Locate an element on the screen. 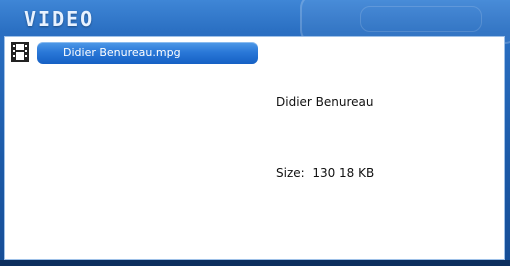 Image resolution: width=510 pixels, height=266 pixels. file-title: Didier Benureau is located at coordinates (325, 102).